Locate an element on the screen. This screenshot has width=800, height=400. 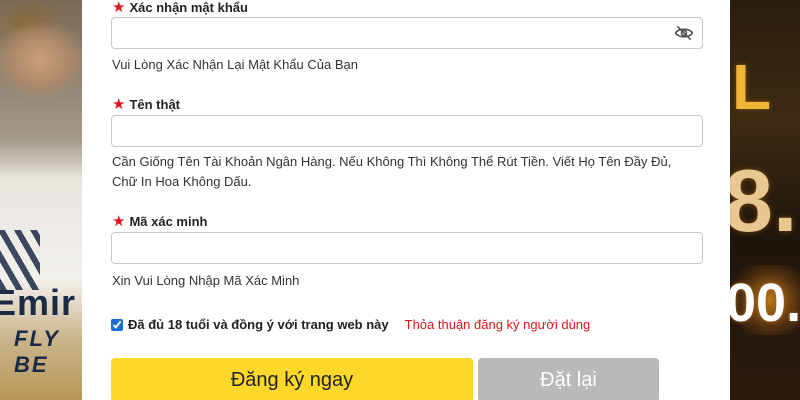
banner-text-1: L is located at coordinates (752, 87).